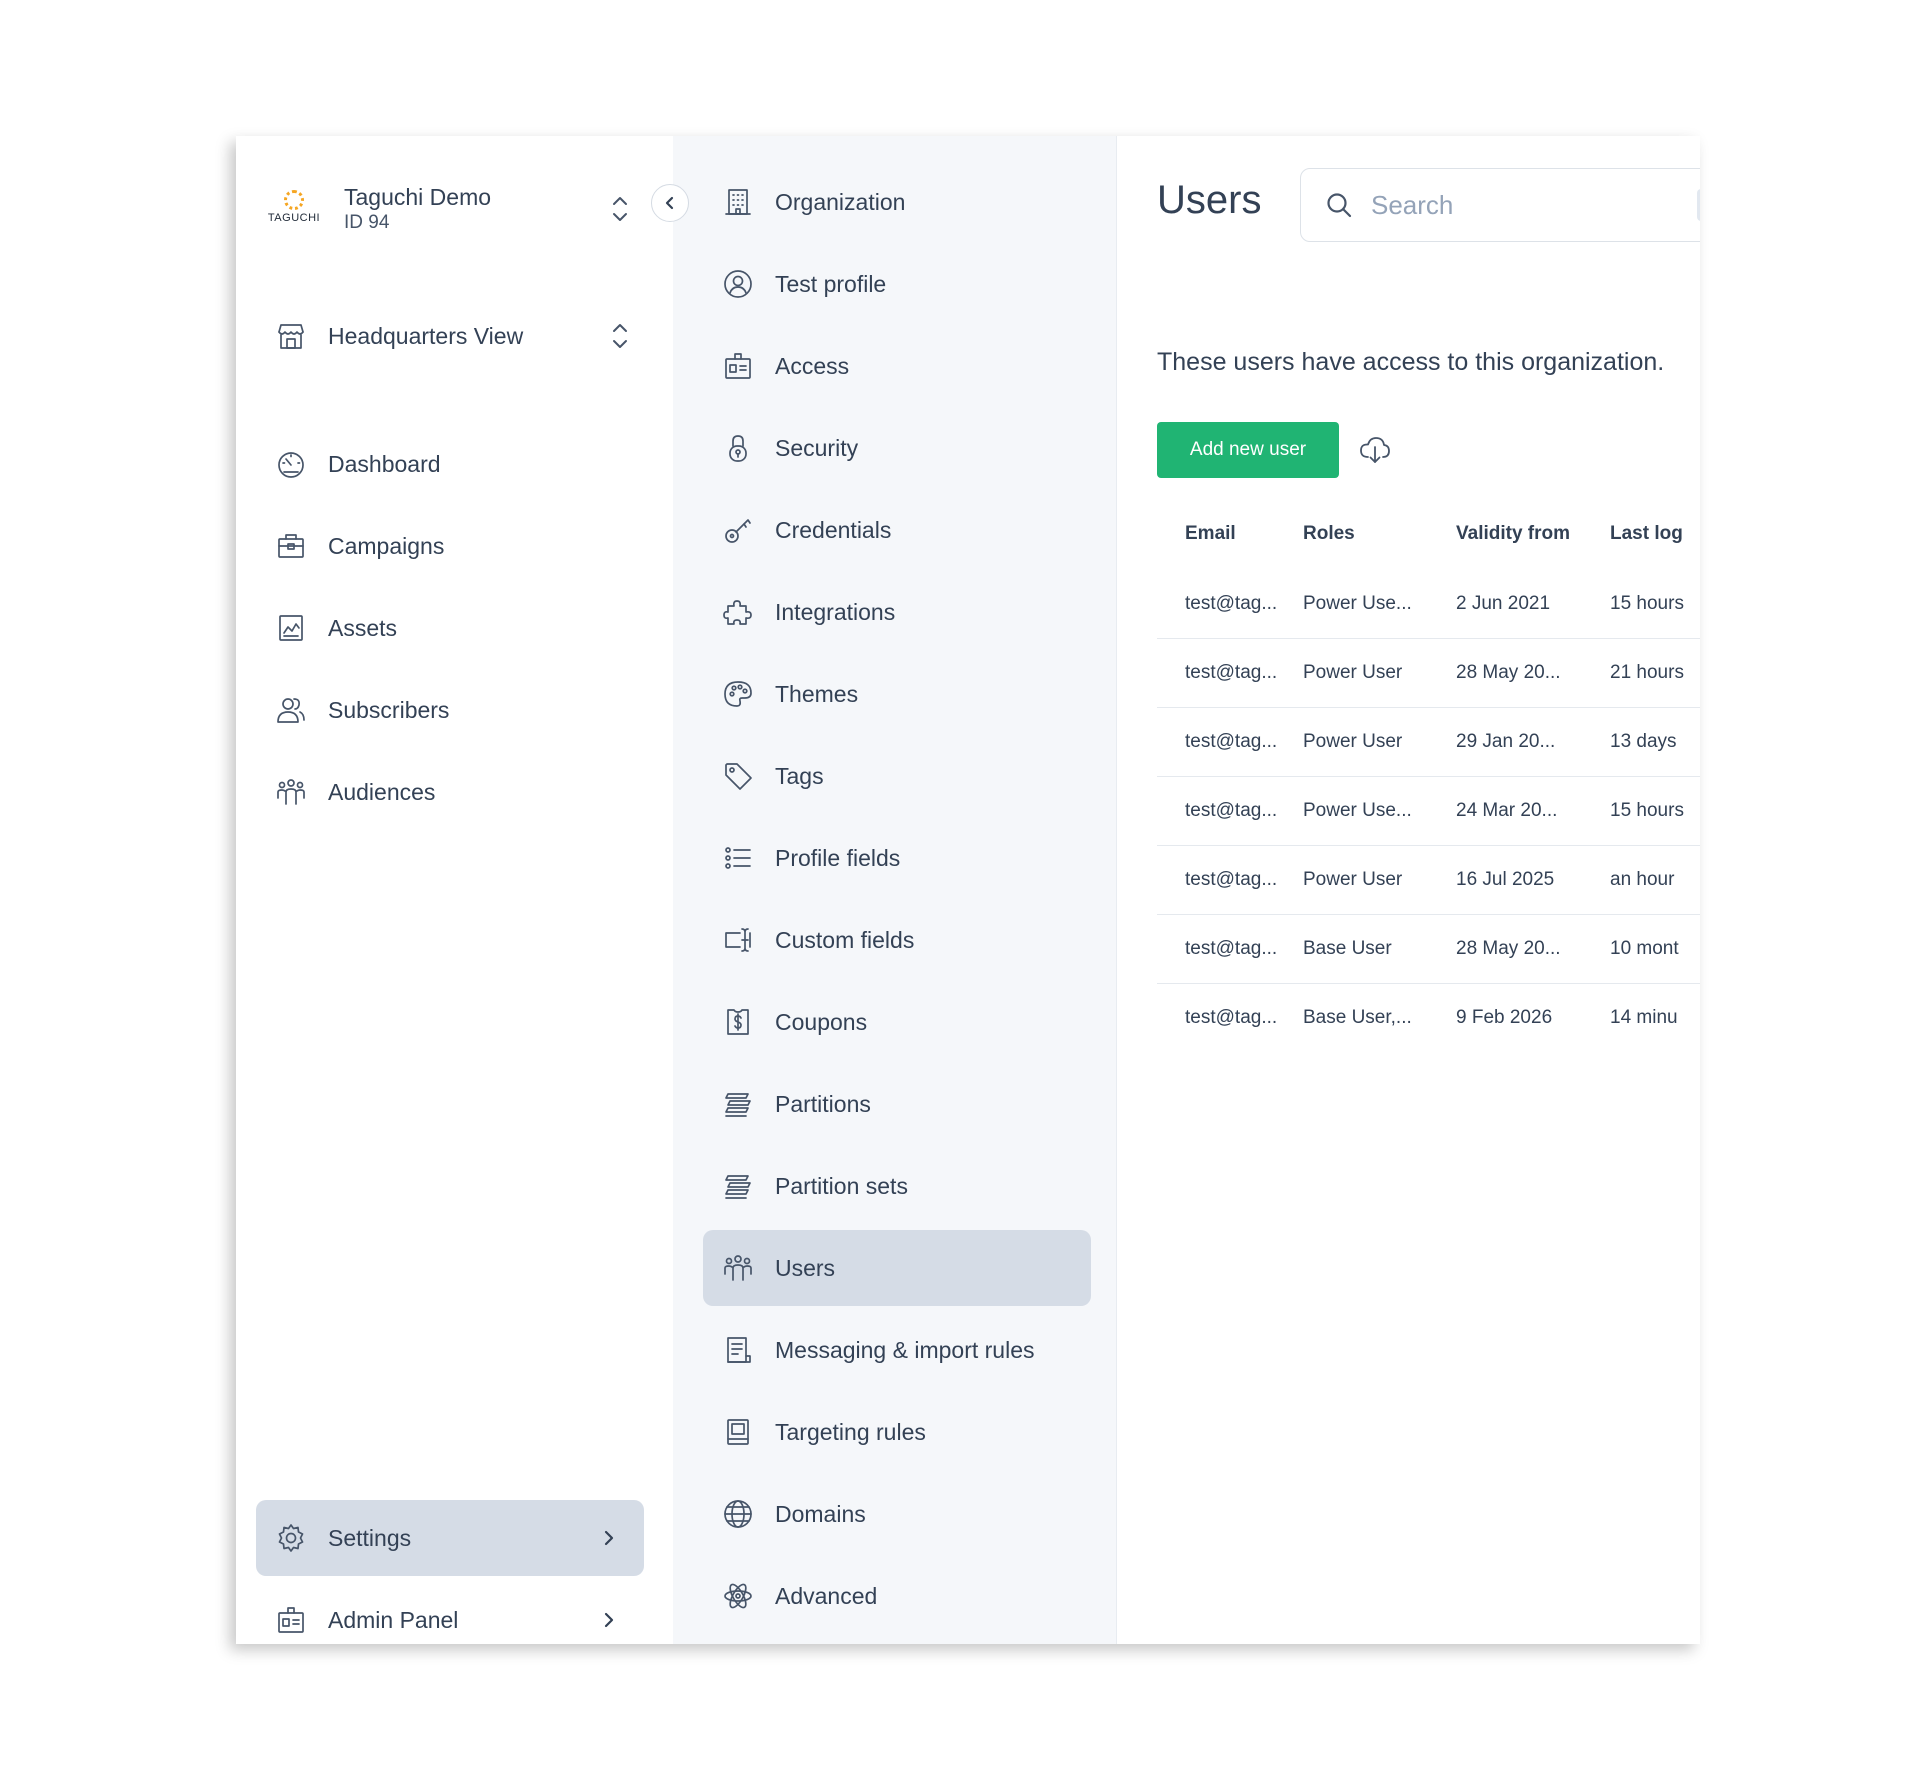  I want to click on logo-sun-icon, so click(294, 200).